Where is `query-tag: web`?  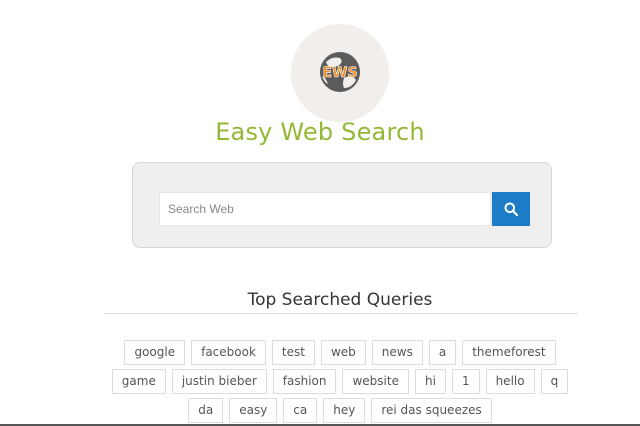
query-tag: web is located at coordinates (343, 352).